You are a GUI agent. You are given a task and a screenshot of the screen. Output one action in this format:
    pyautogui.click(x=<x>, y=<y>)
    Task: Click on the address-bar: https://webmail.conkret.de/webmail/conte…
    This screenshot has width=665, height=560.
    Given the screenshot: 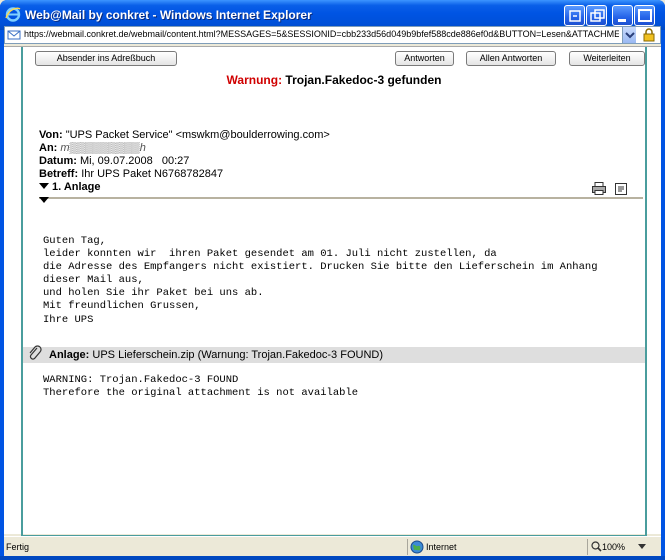 What is the action you would take?
    pyautogui.click(x=332, y=35)
    